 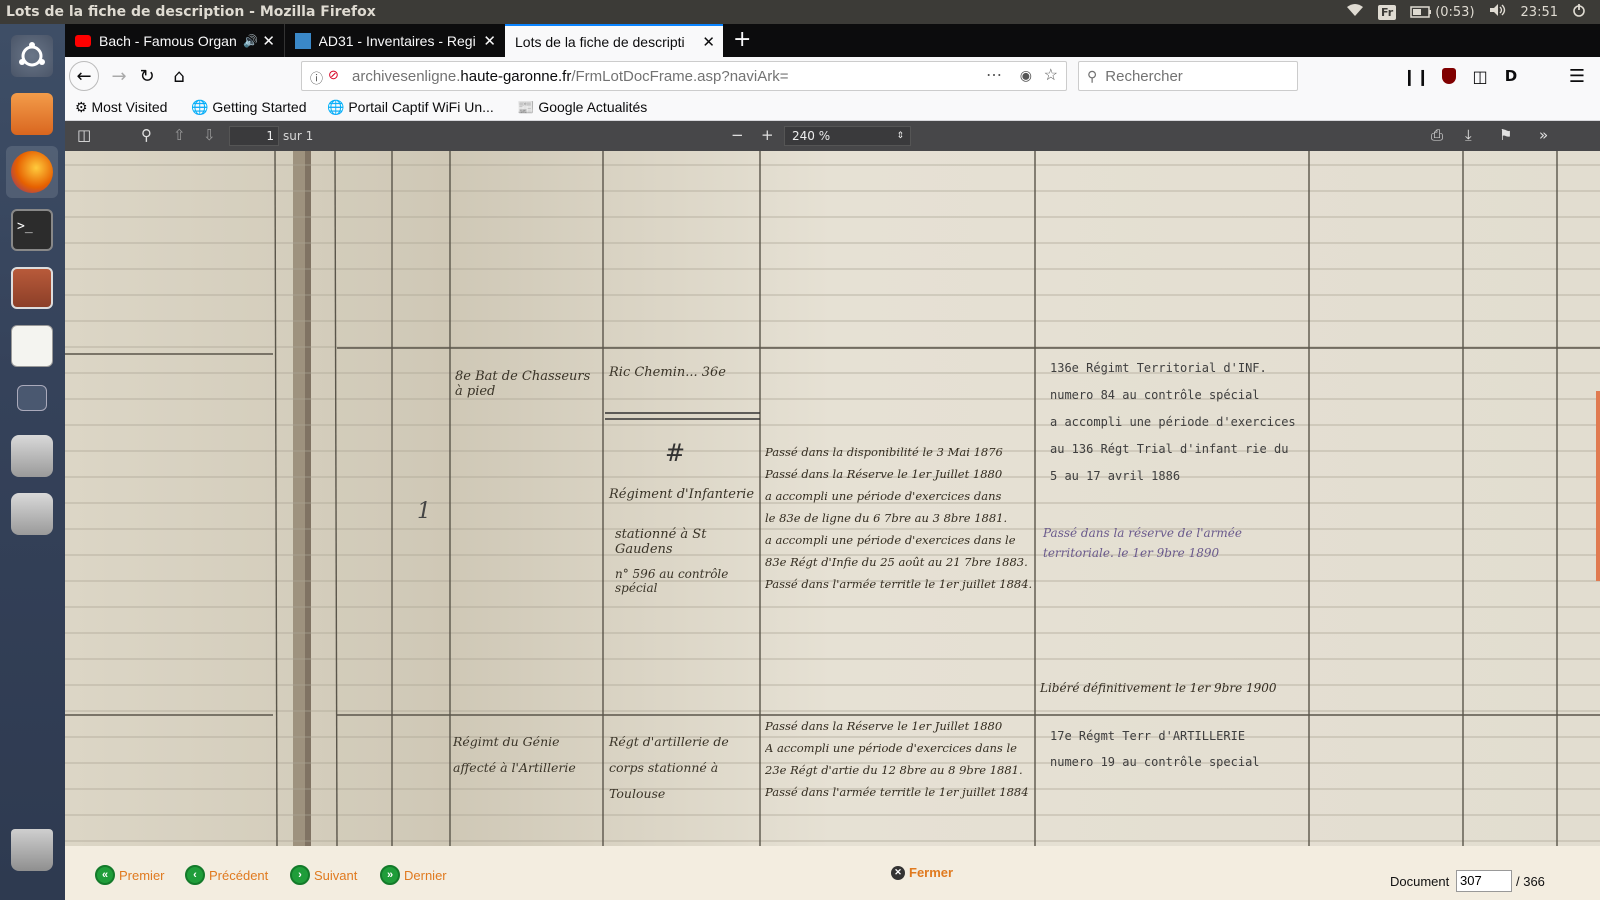 I want to click on info-icon: ⓘ, so click(x=316, y=77).